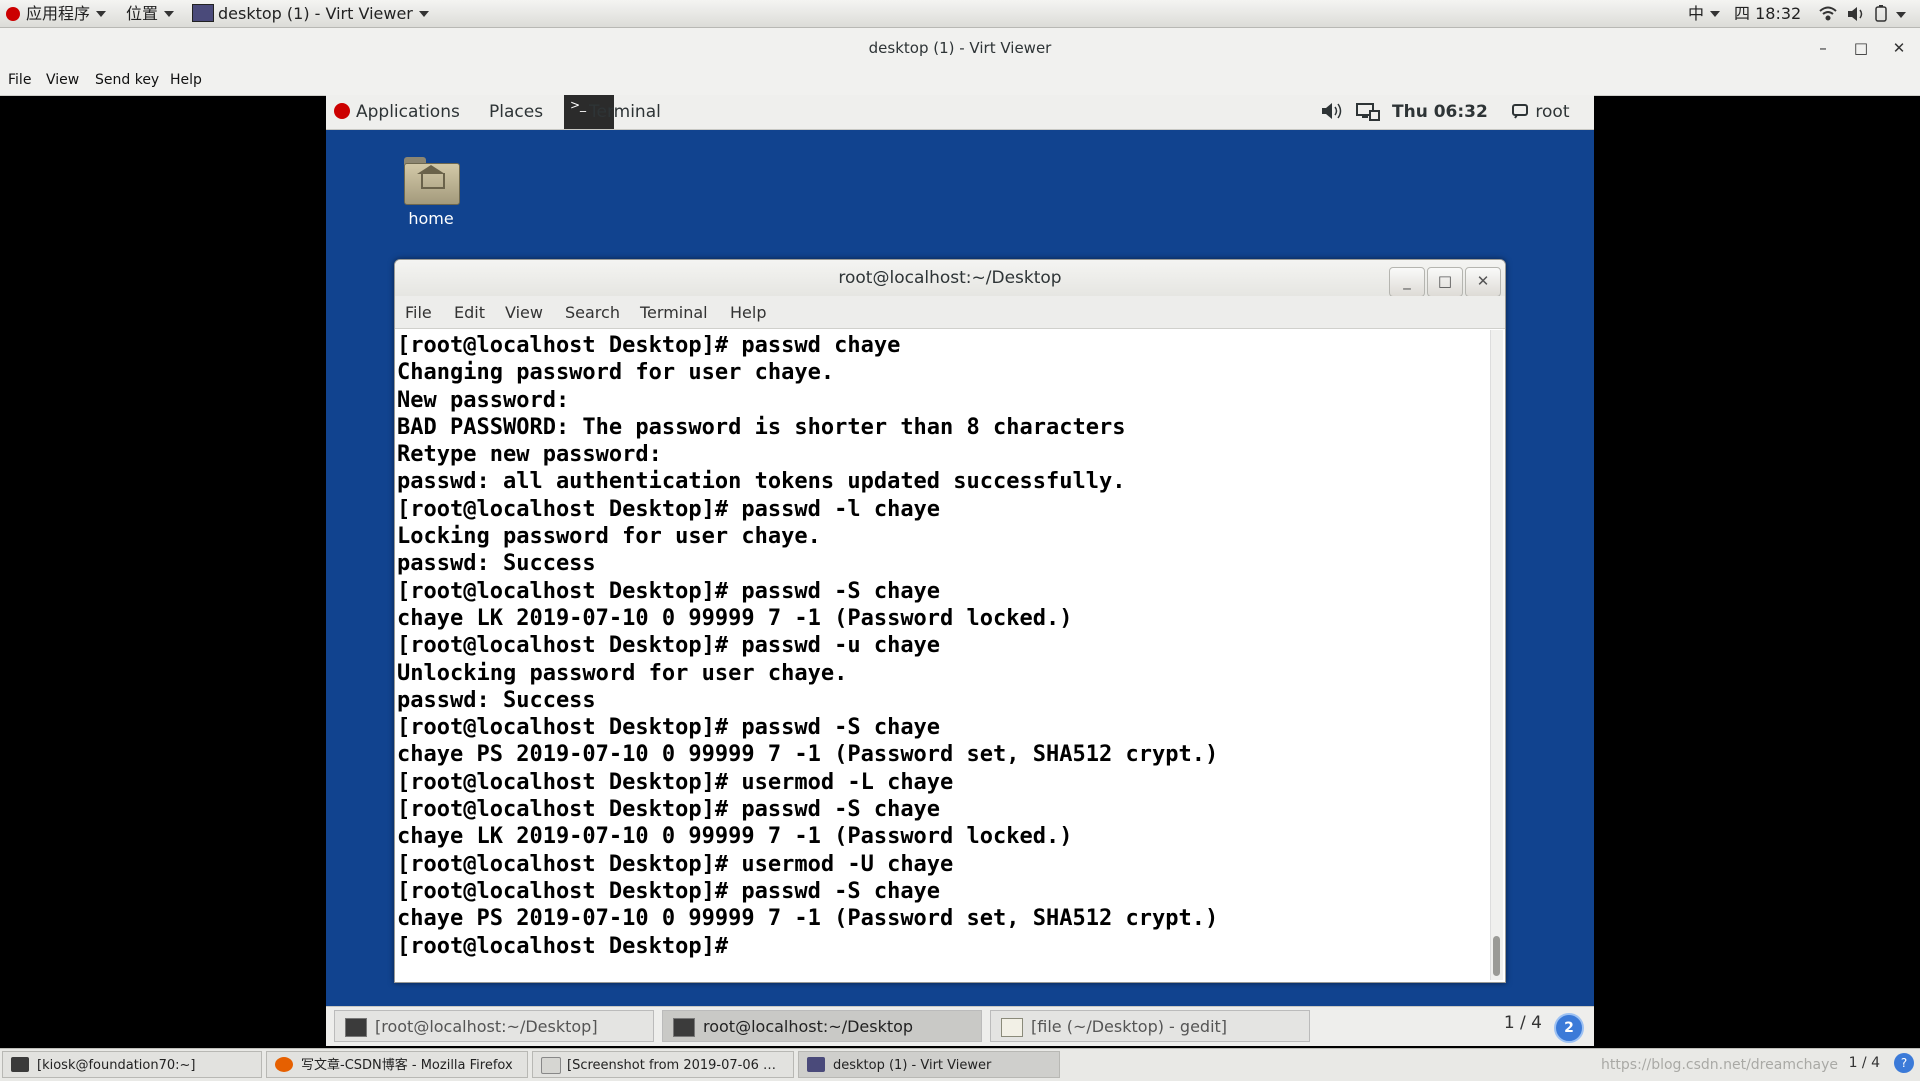  I want to click on guest-clock: Thu 06:32, so click(1440, 112).